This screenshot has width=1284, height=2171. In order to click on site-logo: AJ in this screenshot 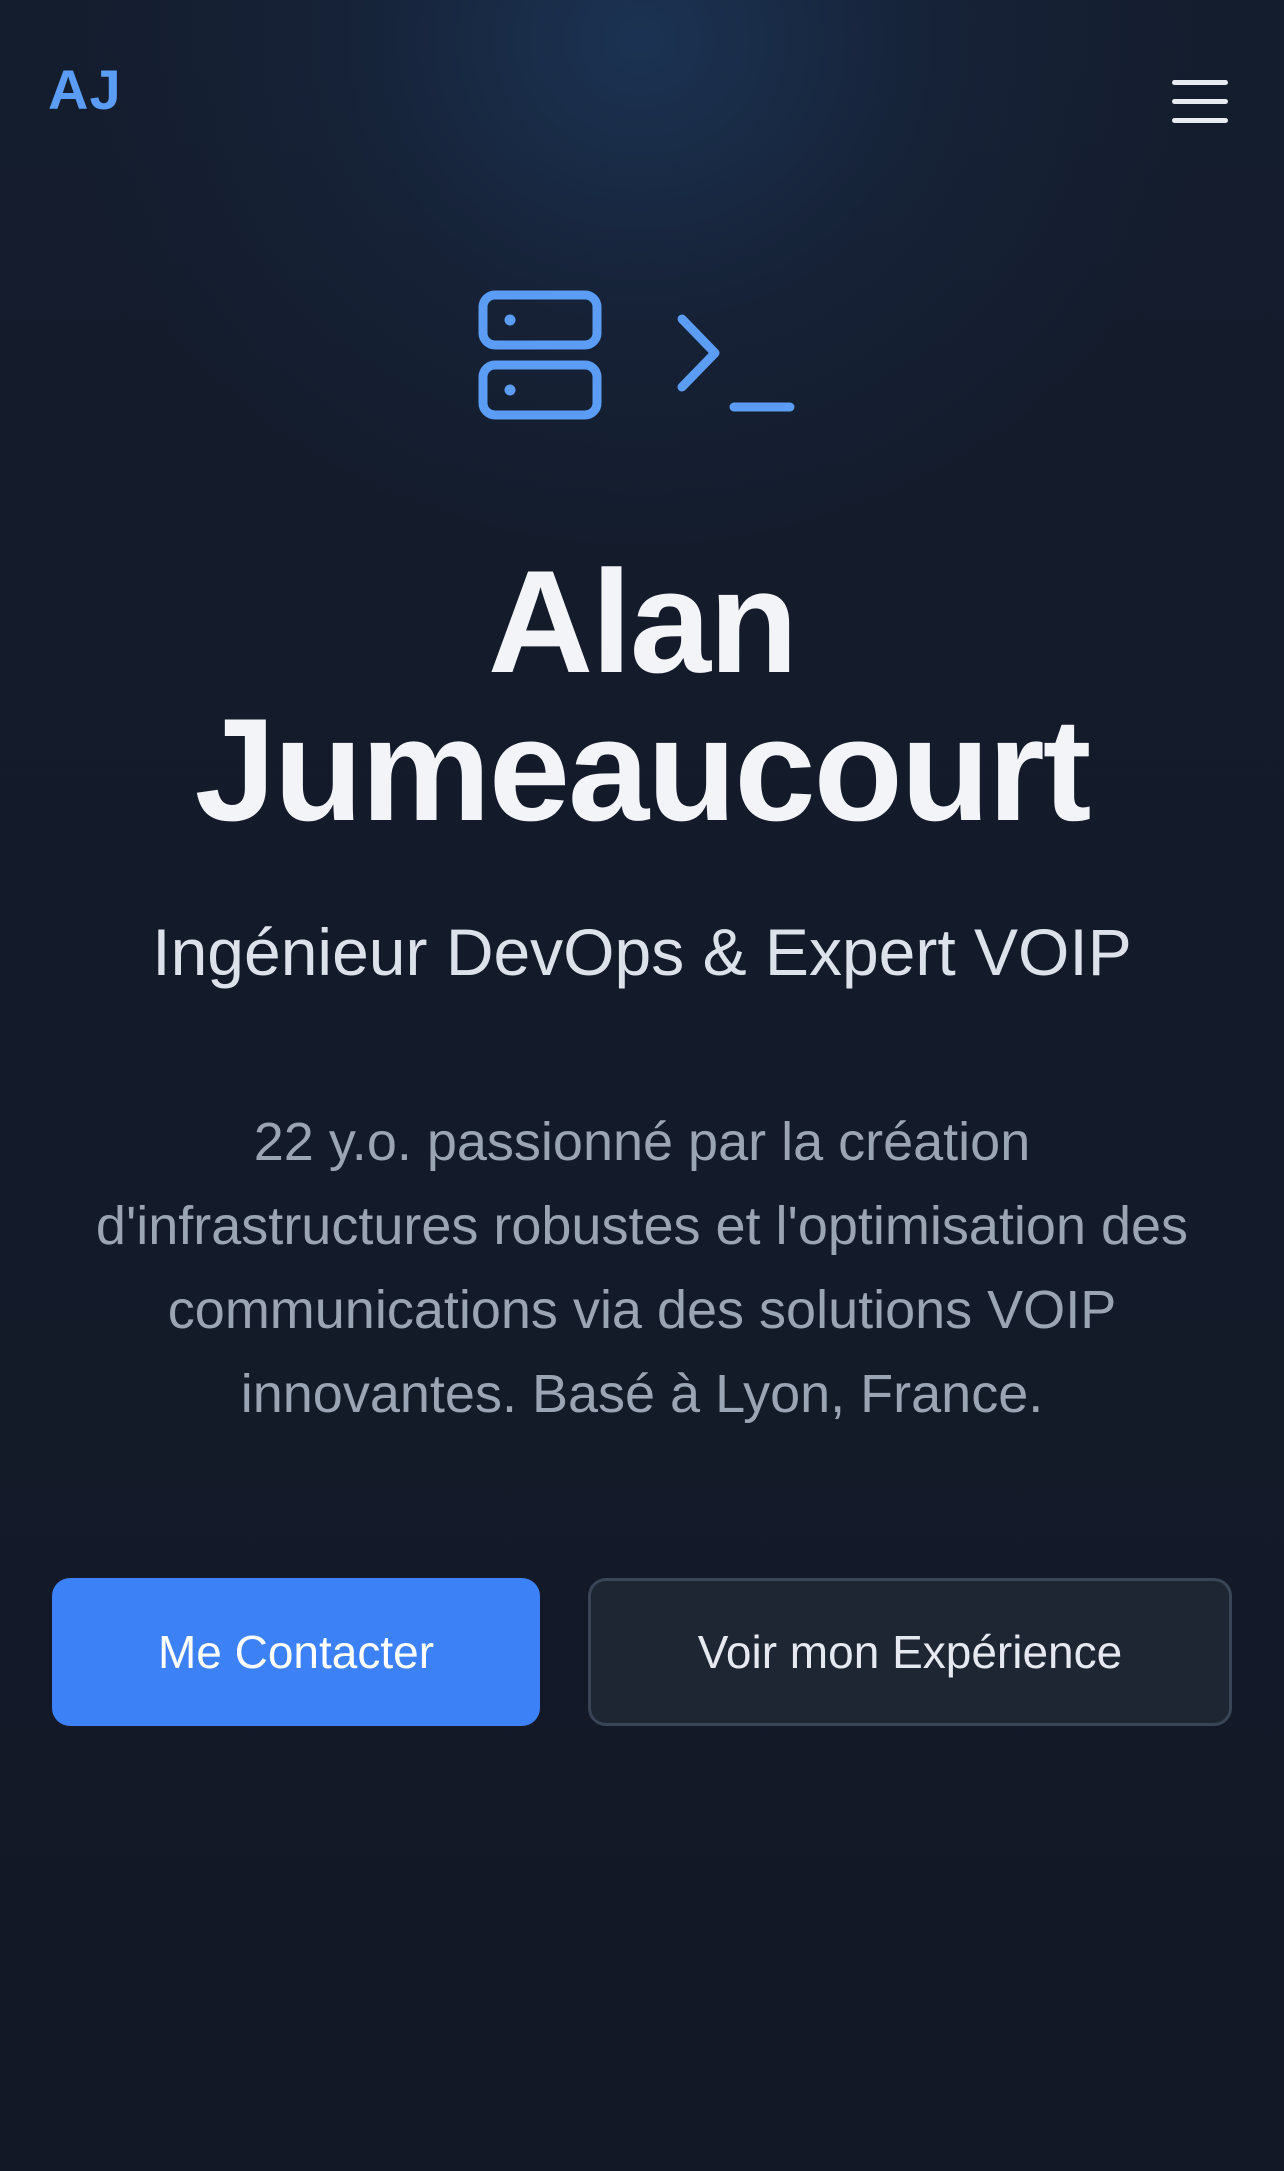, I will do `click(85, 90)`.